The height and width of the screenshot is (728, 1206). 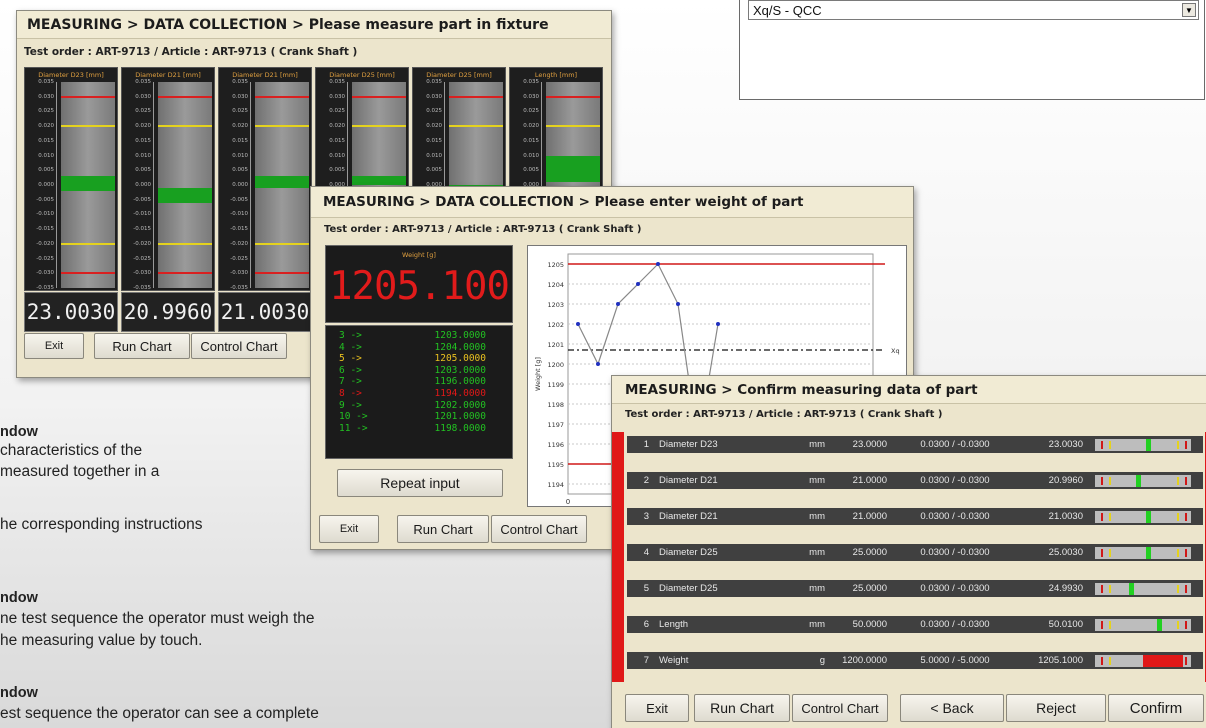 What do you see at coordinates (646, 552) in the screenshot?
I see `row-number: 4` at bounding box center [646, 552].